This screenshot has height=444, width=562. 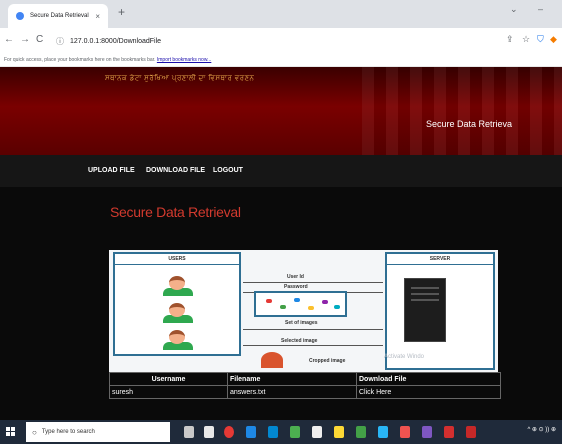 What do you see at coordinates (39, 39) in the screenshot?
I see `reload-icon: C` at bounding box center [39, 39].